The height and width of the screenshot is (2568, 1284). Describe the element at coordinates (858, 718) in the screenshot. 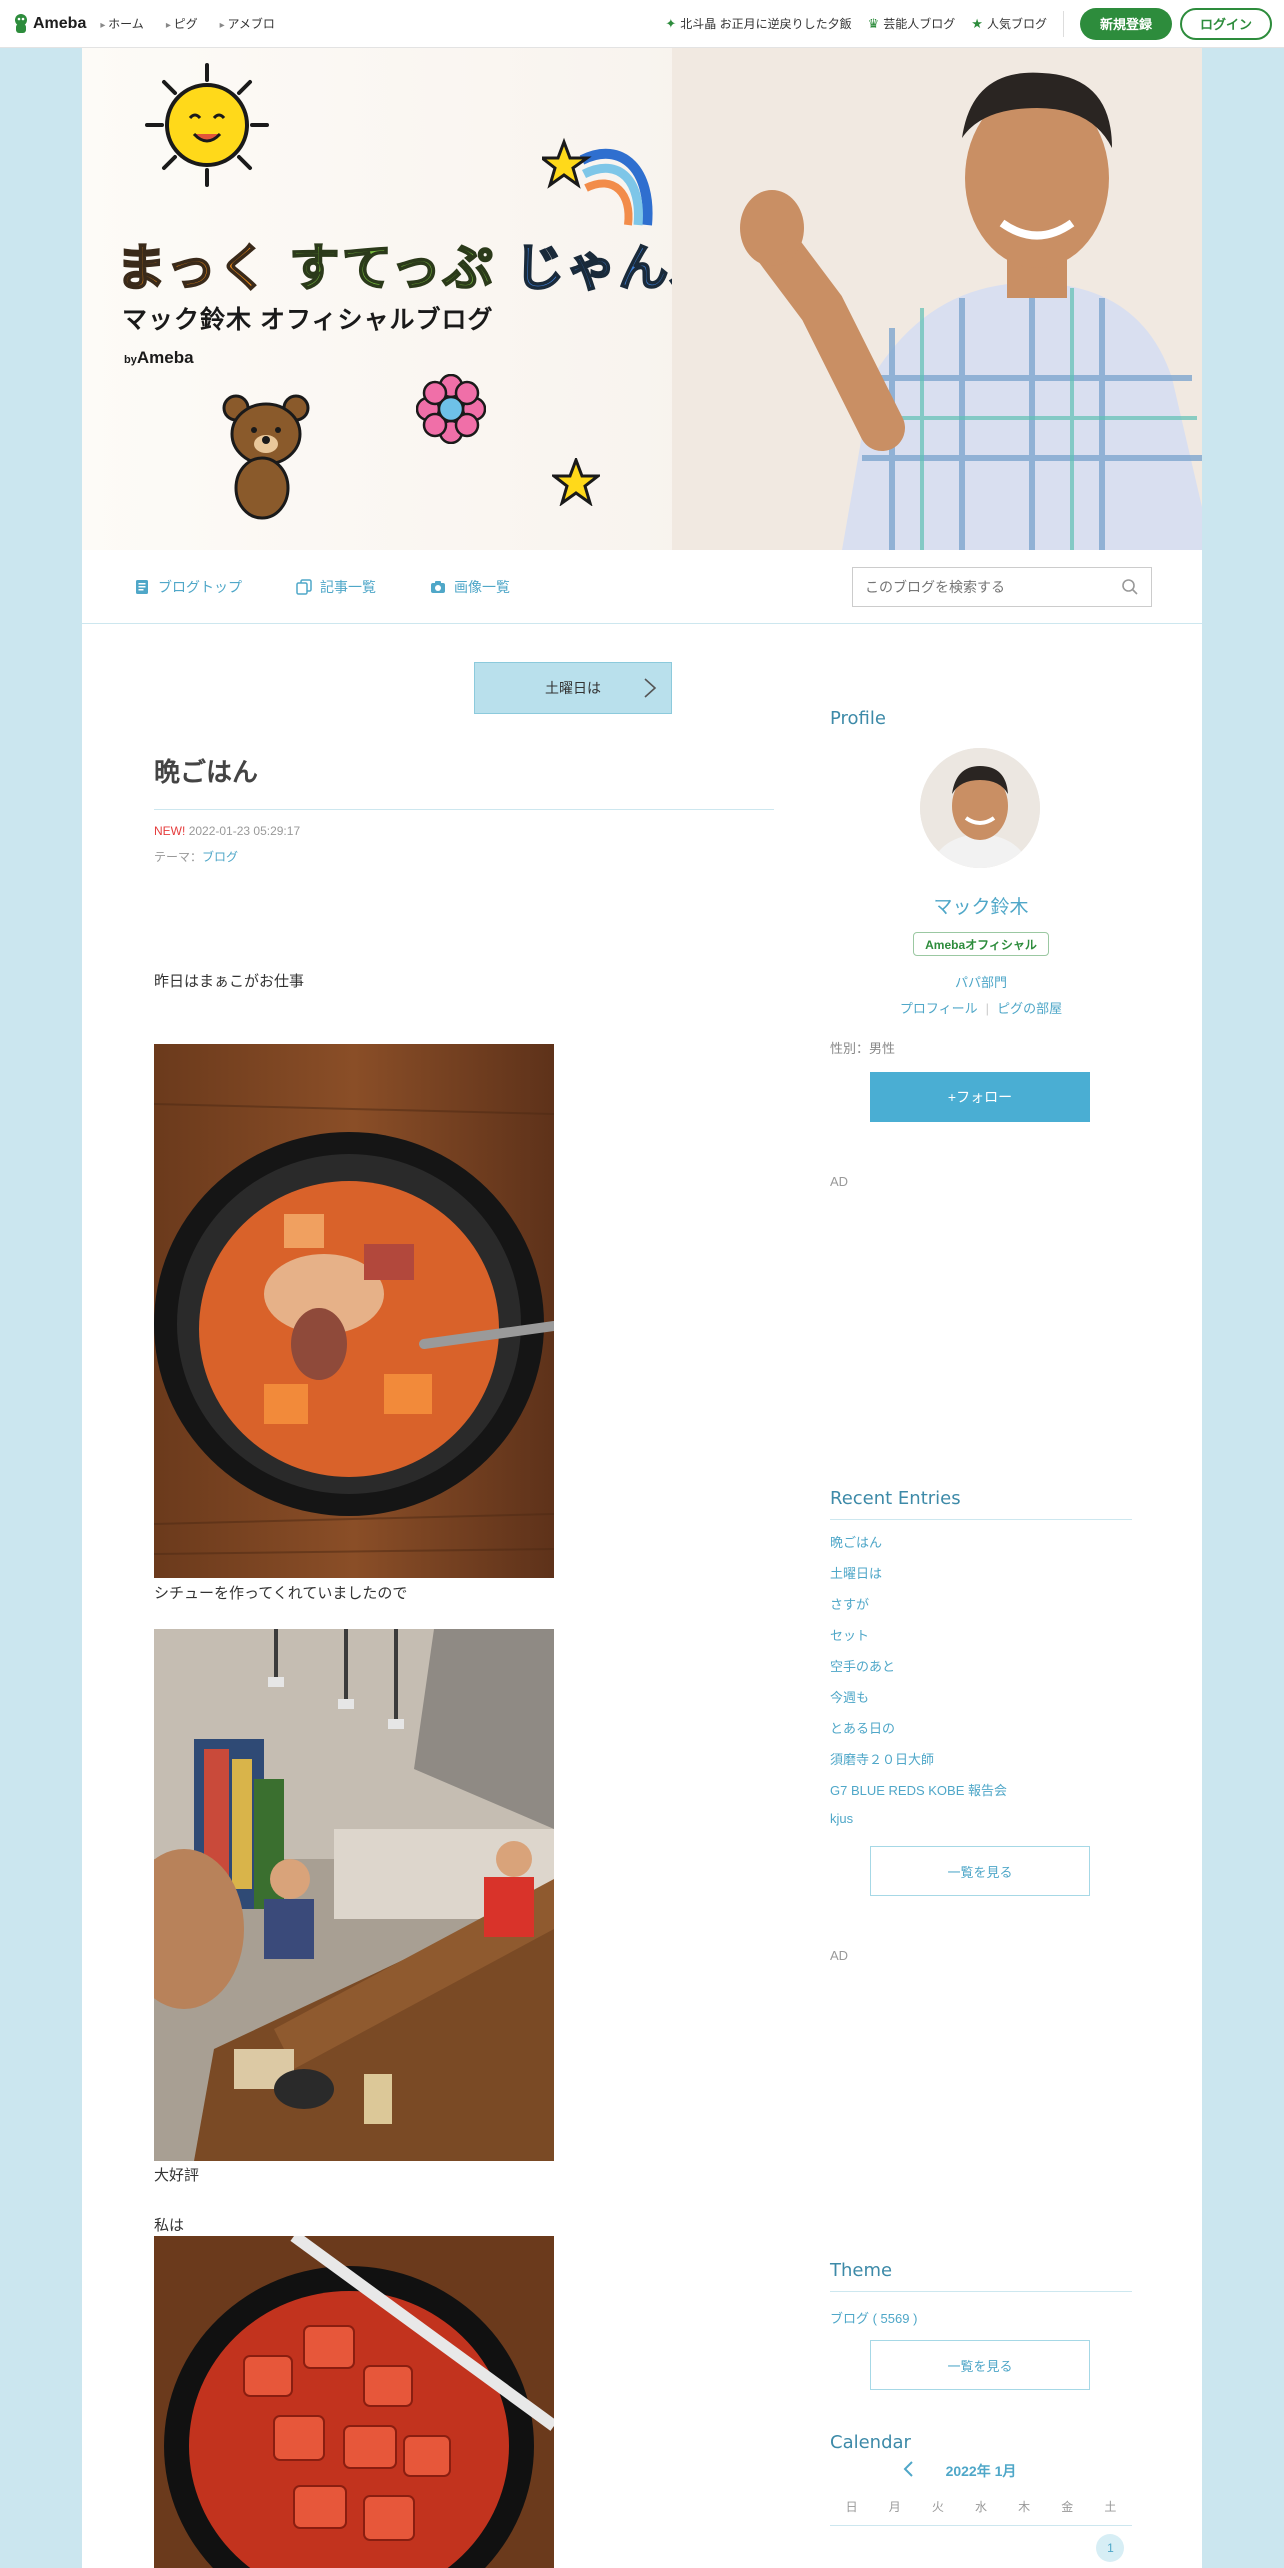

I see `profile-heading: Profile` at that location.